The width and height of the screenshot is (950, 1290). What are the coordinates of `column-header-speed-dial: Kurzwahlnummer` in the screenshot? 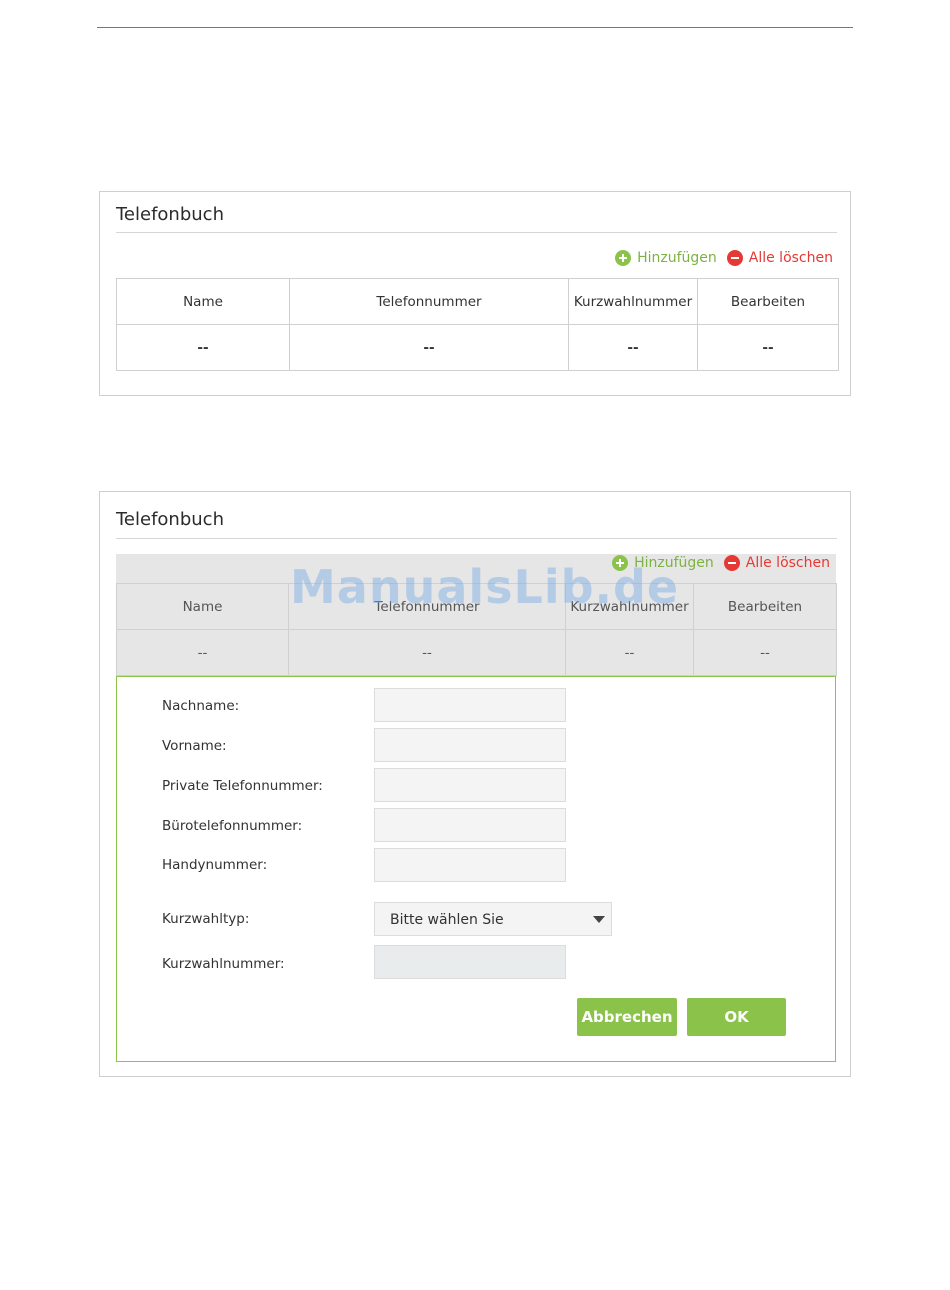 It's located at (633, 301).